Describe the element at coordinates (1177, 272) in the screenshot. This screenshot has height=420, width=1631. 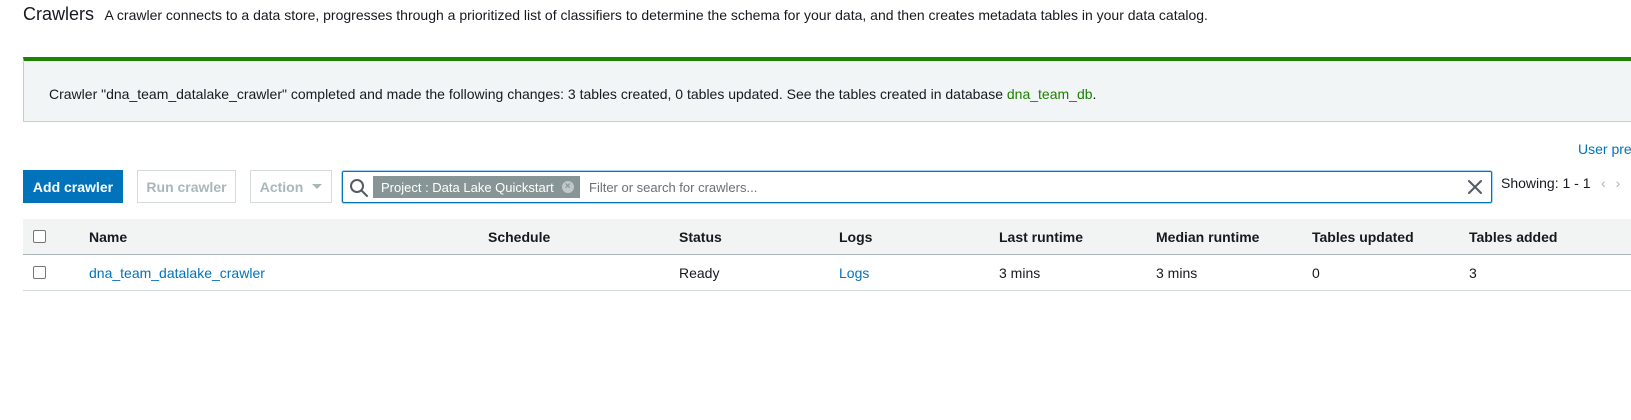
I see `crawler-median-runtime: 3 mins` at that location.